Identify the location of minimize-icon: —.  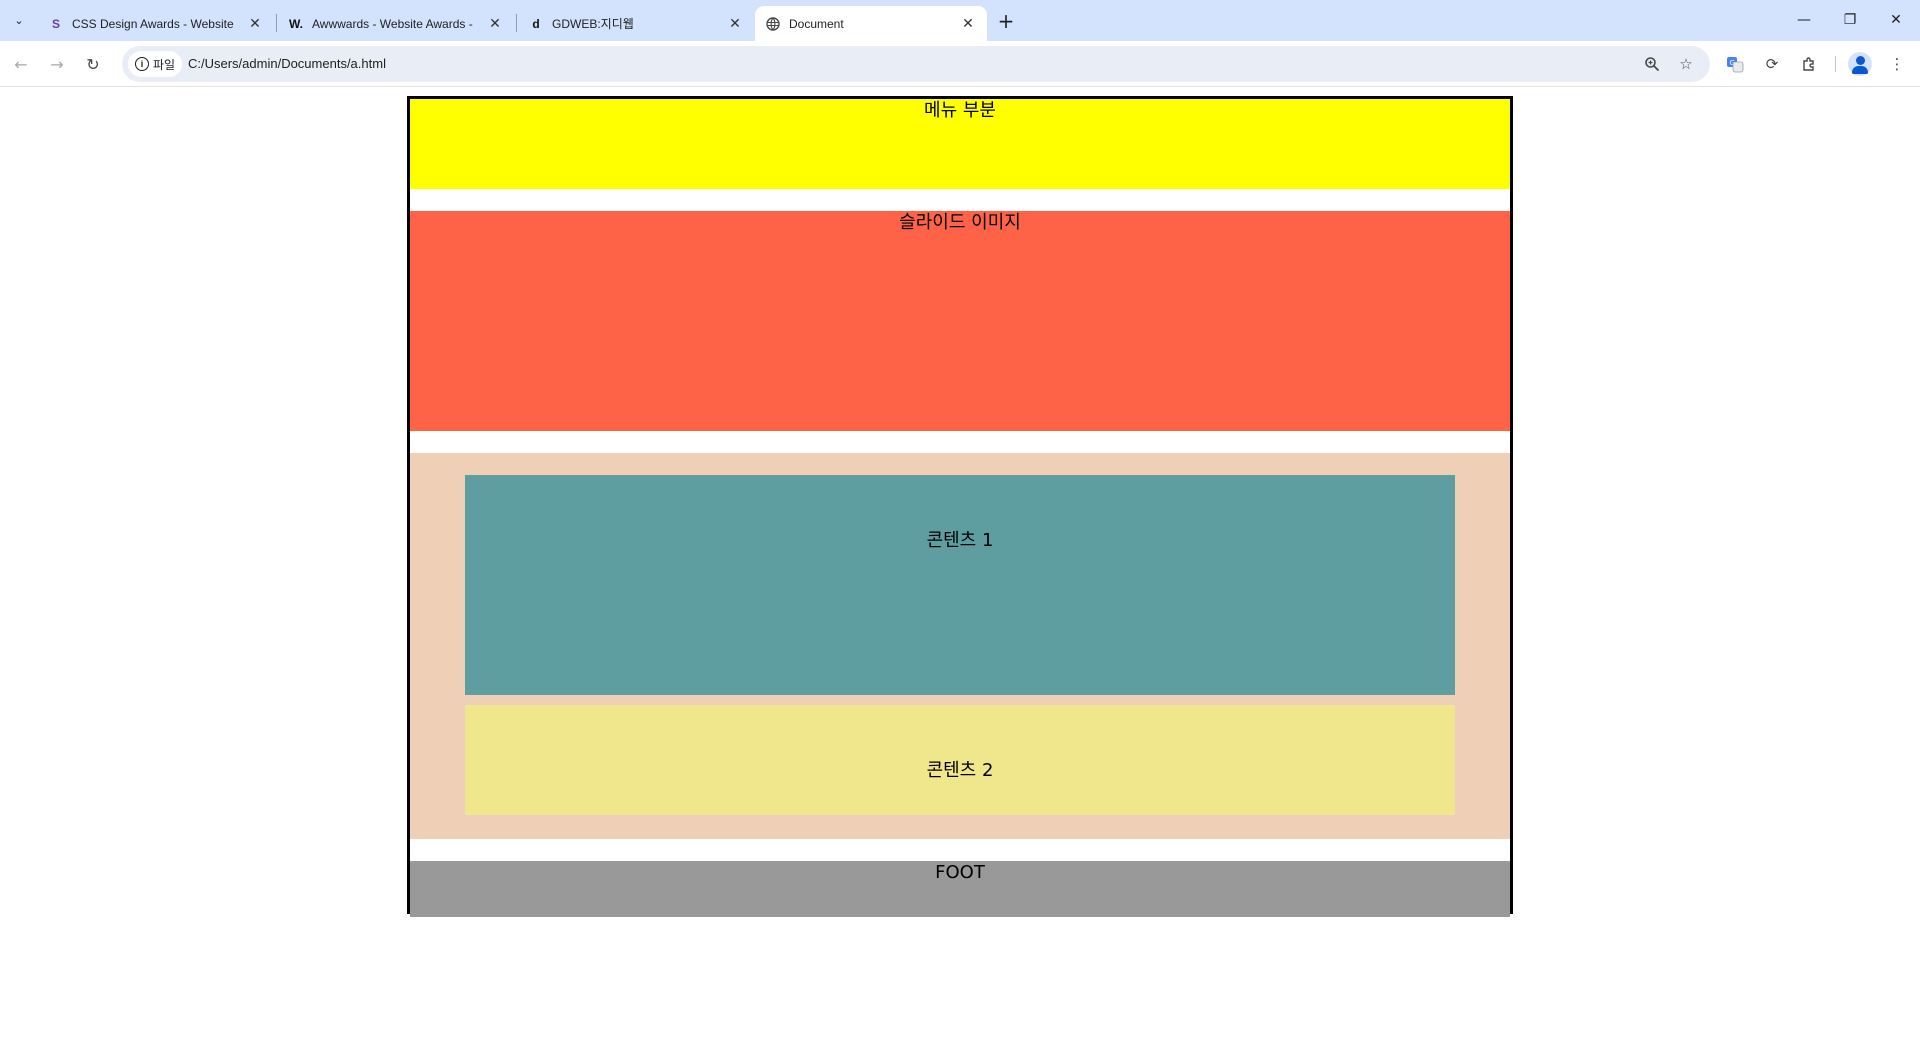
(1804, 20).